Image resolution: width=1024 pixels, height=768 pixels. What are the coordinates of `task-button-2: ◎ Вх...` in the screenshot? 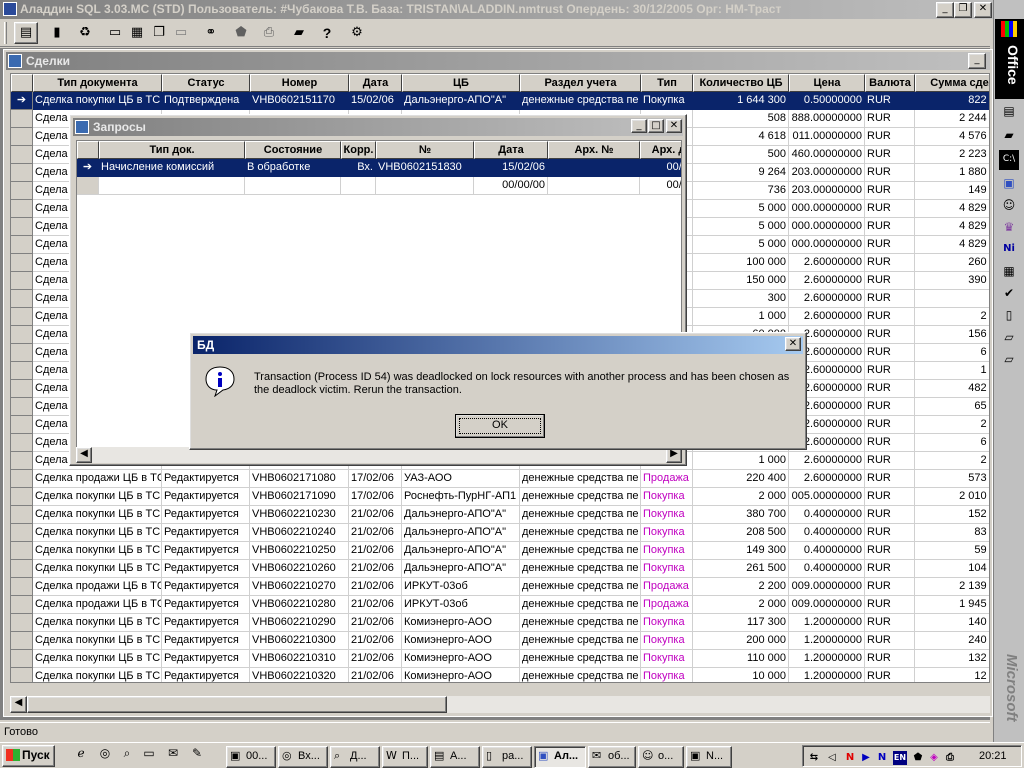 It's located at (303, 757).